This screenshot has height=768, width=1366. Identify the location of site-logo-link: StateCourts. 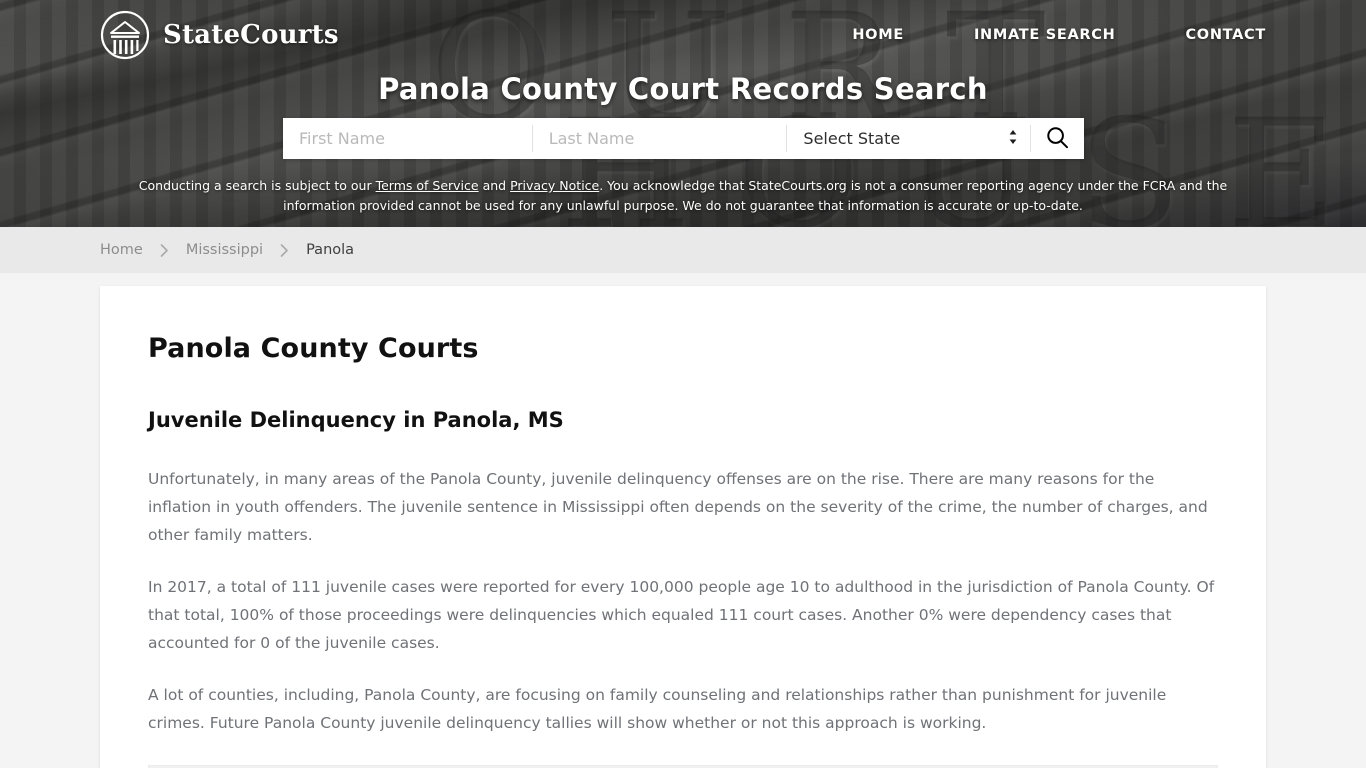
(219, 35).